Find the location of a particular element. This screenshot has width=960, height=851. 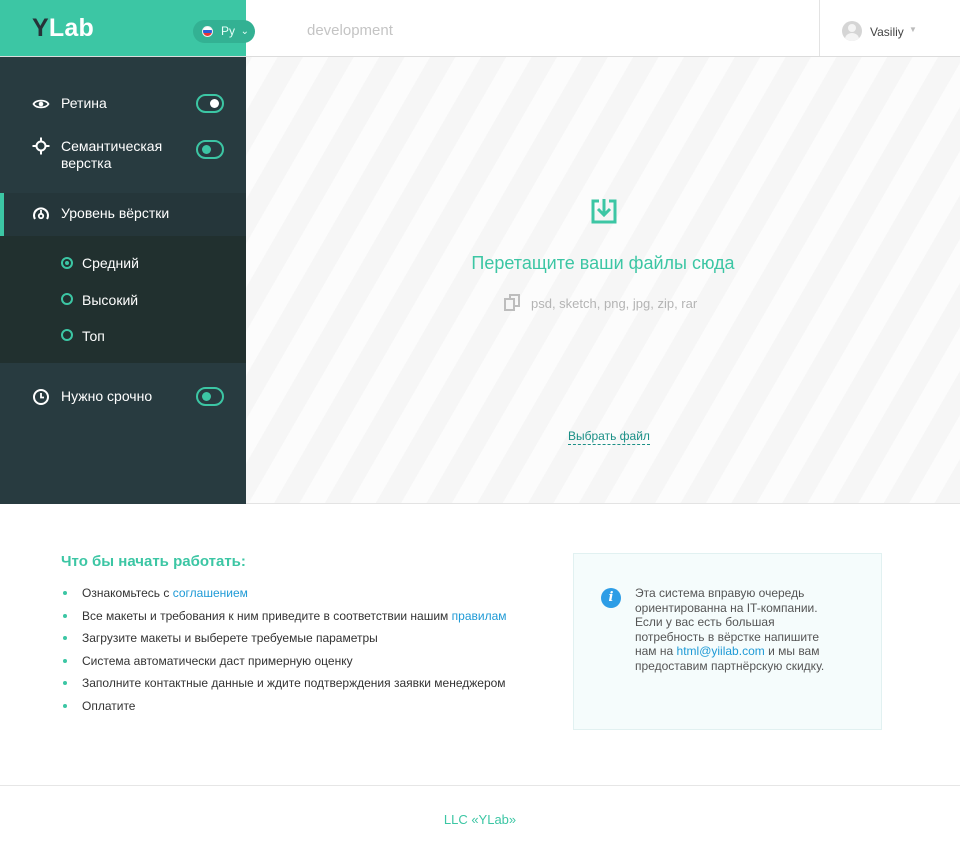

sidebar-item-level: Уровень вёрстки is located at coordinates (123, 214).